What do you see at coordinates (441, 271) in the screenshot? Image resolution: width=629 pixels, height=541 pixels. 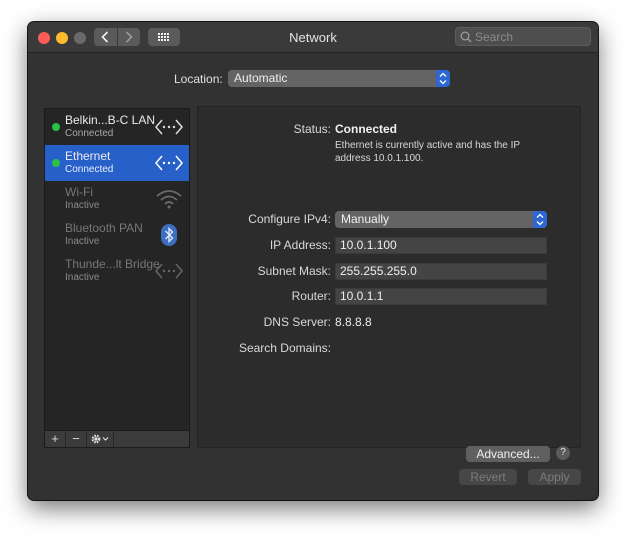 I see `subnet-mask-field: 255.255.255.0` at bounding box center [441, 271].